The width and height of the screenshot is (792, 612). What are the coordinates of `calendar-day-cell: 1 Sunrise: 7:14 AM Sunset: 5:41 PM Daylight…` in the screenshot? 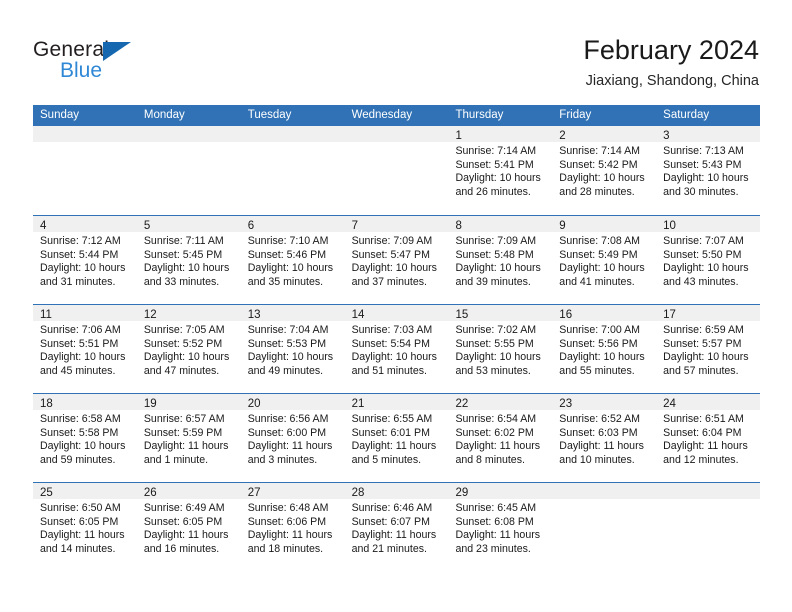 It's located at (500, 170).